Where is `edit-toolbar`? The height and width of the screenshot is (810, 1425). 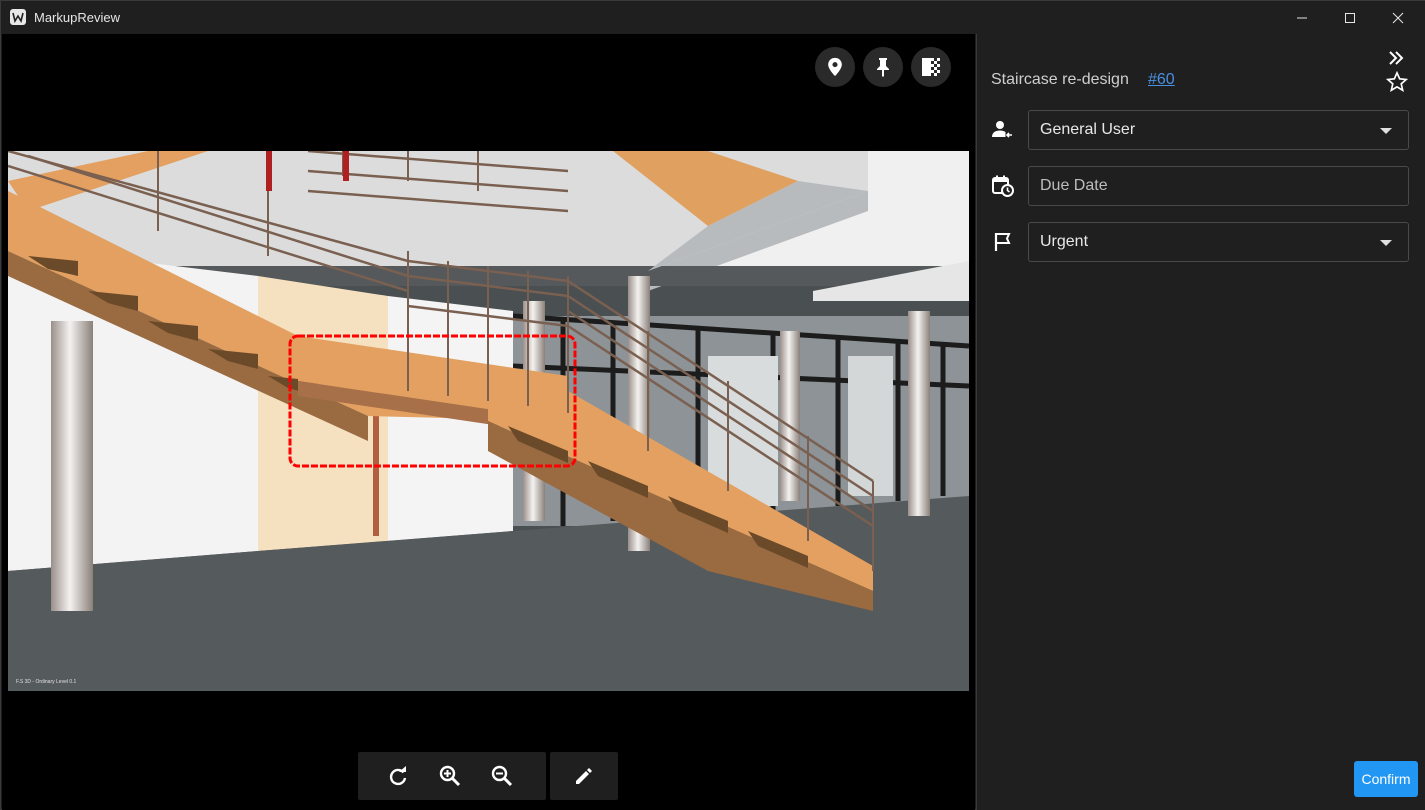
edit-toolbar is located at coordinates (584, 776).